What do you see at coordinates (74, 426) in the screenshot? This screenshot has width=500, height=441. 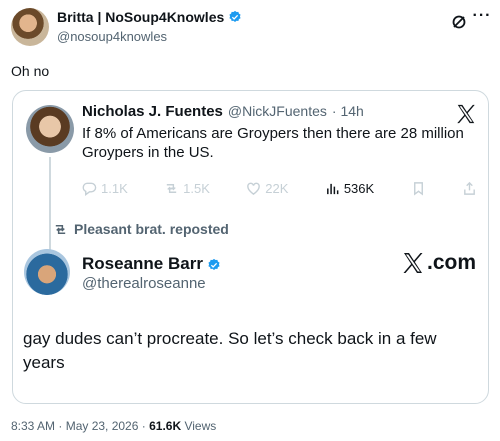 I see `tweet-timestamp: 8:33 AM · May 23, 2026` at bounding box center [74, 426].